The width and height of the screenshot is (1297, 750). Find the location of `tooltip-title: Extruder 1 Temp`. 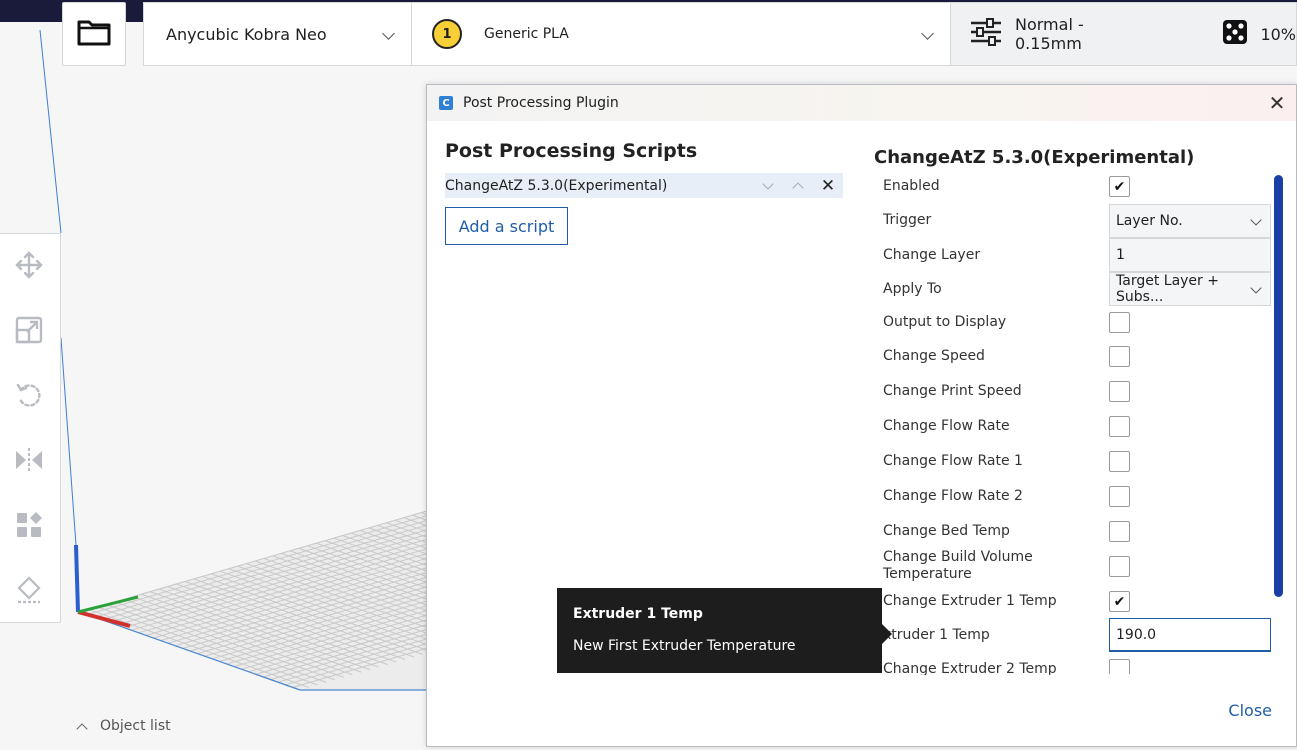

tooltip-title: Extruder 1 Temp is located at coordinates (638, 614).